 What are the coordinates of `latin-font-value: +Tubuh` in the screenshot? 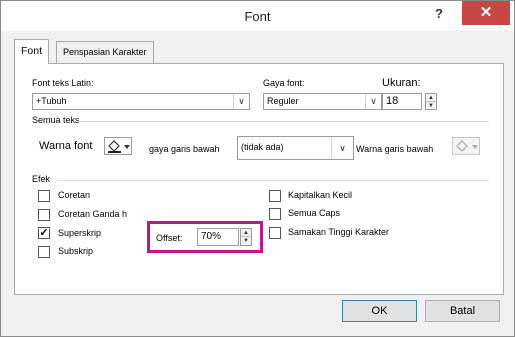 It's located at (51, 101).